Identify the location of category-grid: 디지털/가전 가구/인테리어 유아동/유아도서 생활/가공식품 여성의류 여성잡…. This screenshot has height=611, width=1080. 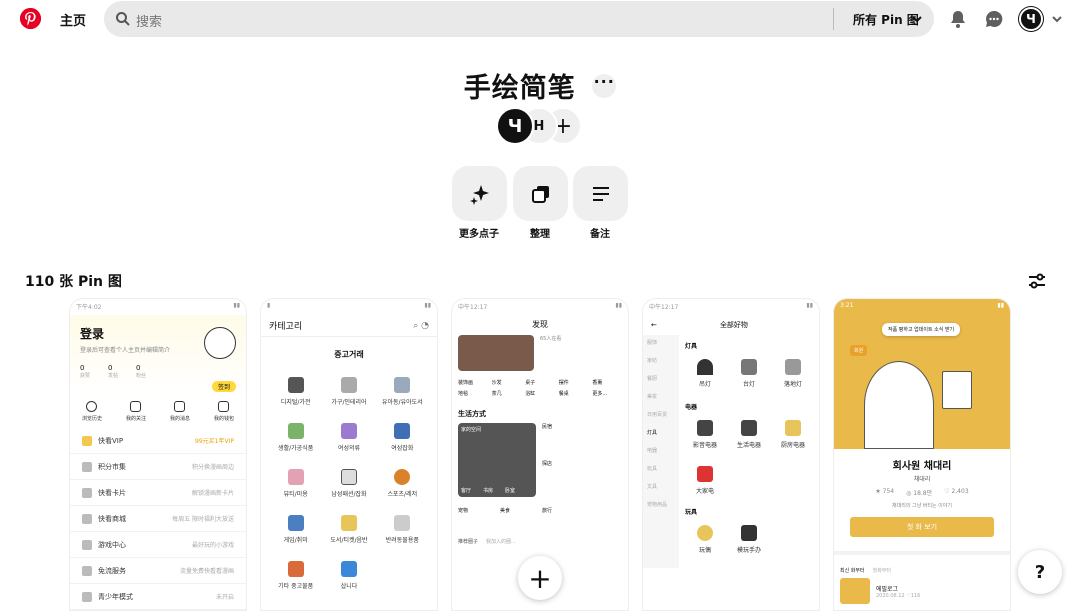
(349, 483).